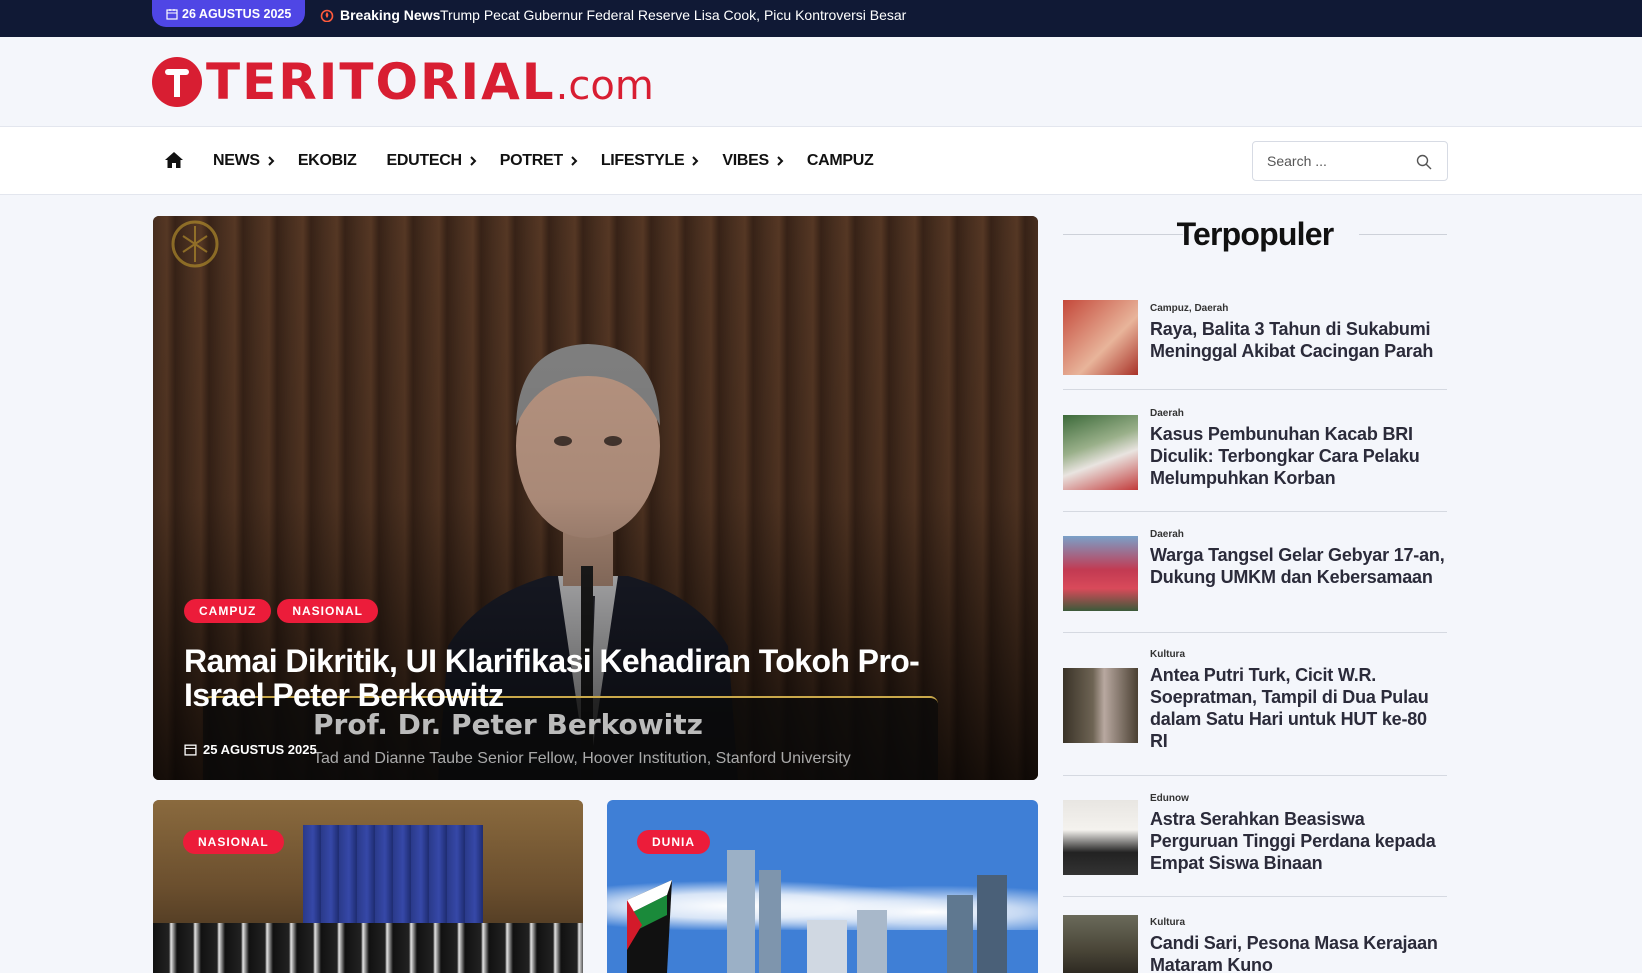 The image size is (1642, 973). I want to click on card-image-people, so click(368, 948).